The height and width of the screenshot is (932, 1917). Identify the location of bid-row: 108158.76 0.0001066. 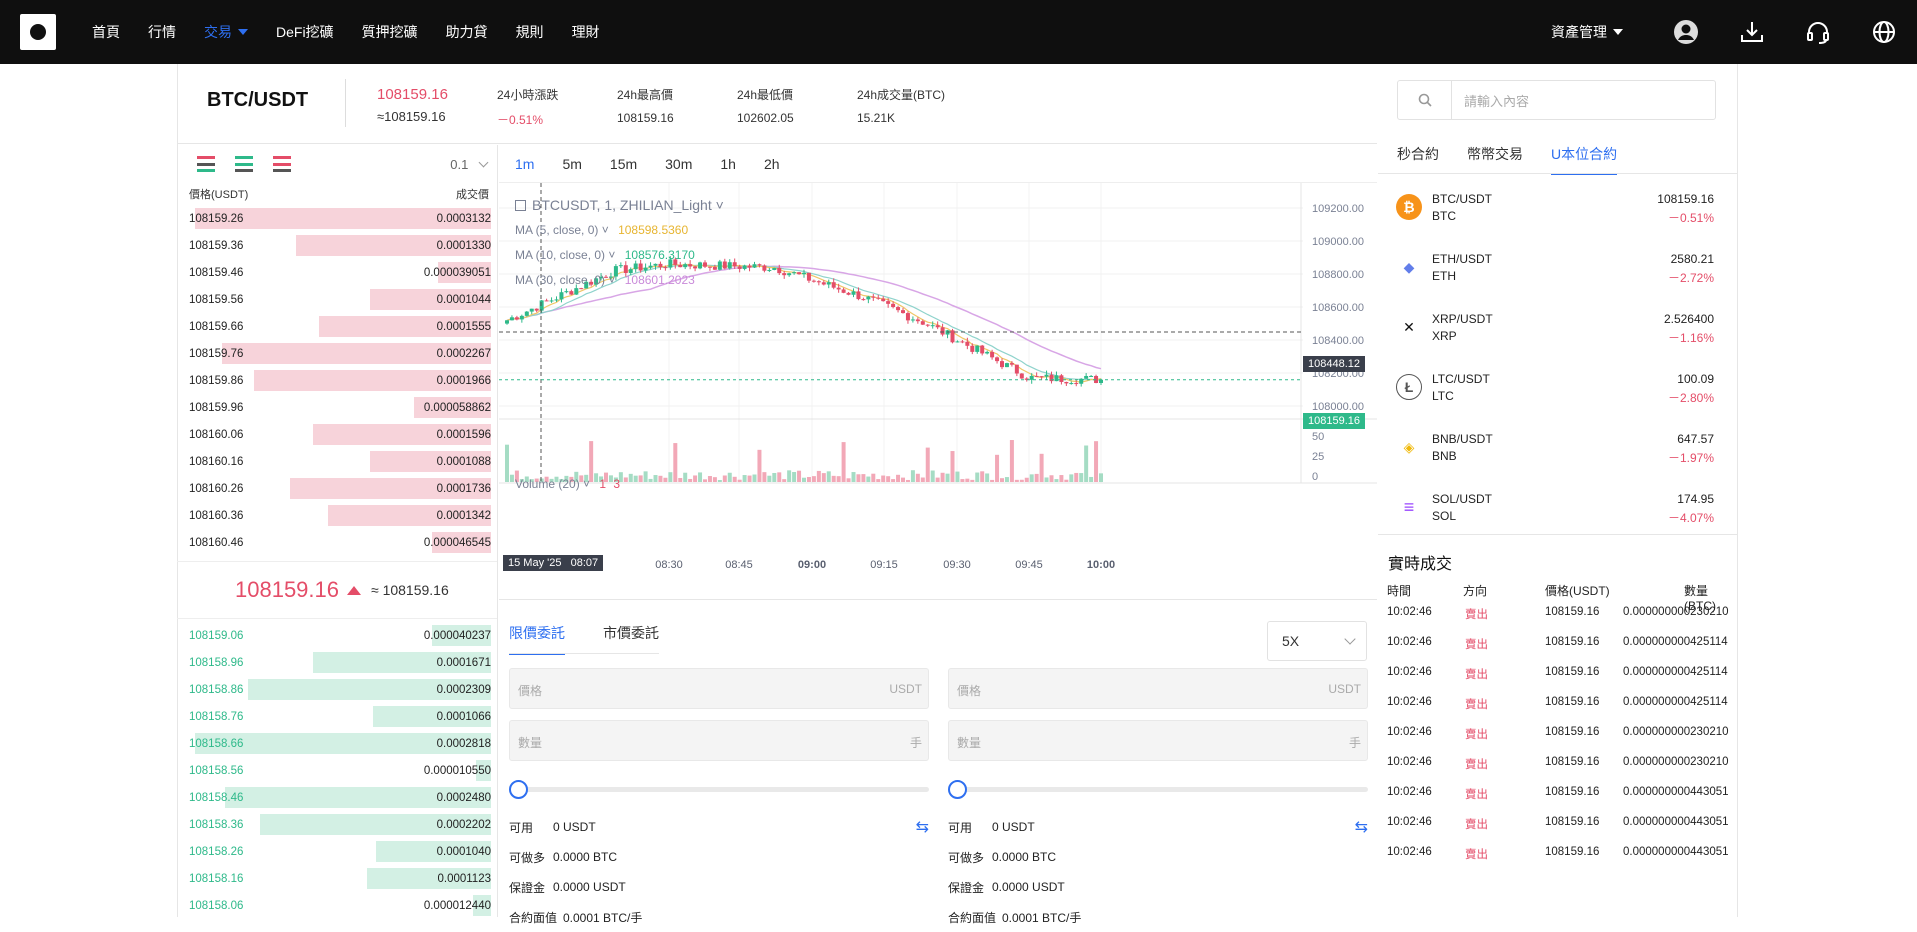
(337, 716).